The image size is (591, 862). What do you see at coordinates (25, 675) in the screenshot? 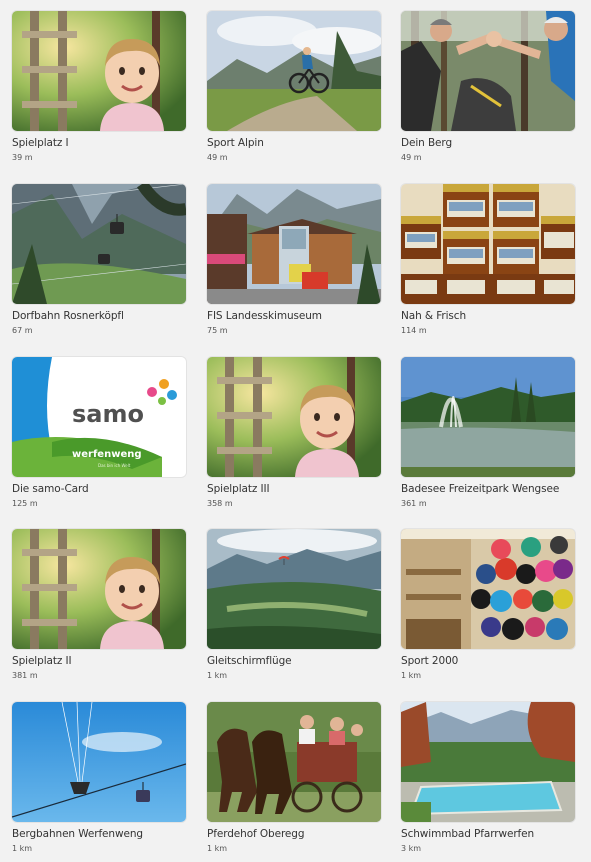
I see `poi-distance: 381 m` at bounding box center [25, 675].